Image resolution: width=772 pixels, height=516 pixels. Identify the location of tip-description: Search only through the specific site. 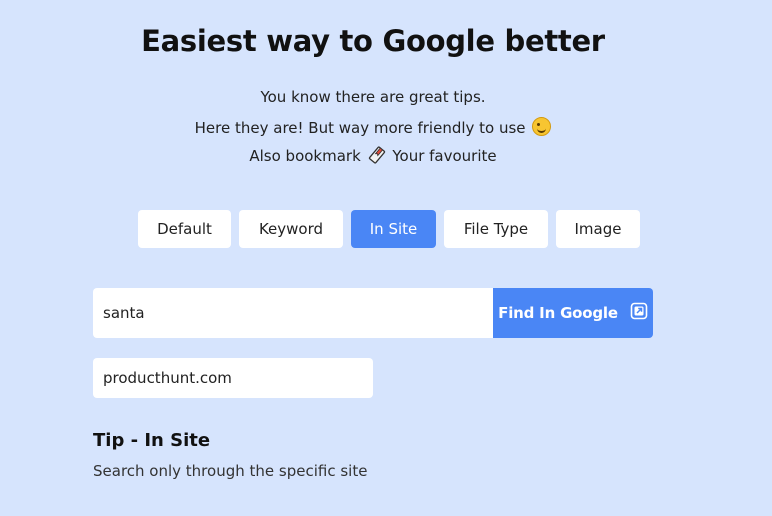
(230, 471).